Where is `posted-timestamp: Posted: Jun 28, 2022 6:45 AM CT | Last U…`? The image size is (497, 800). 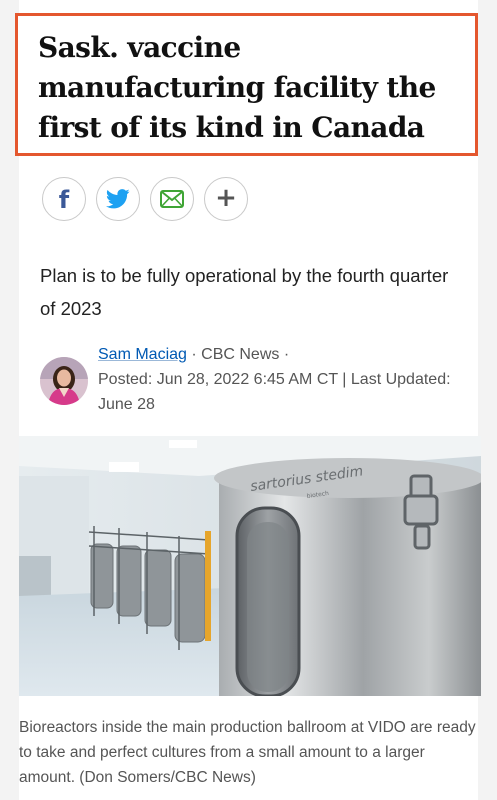
posted-timestamp: Posted: Jun 28, 2022 6:45 AM CT | Last U… is located at coordinates (274, 392).